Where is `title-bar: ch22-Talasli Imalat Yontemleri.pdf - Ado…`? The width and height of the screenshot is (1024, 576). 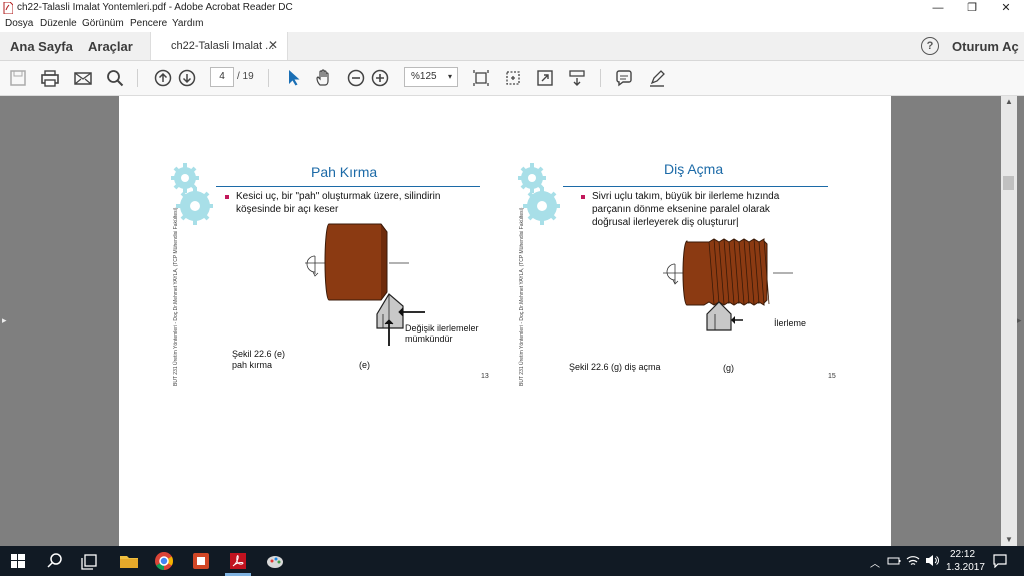
title-bar: ch22-Talasli Imalat Yontemleri.pdf - Ado… is located at coordinates (512, 8).